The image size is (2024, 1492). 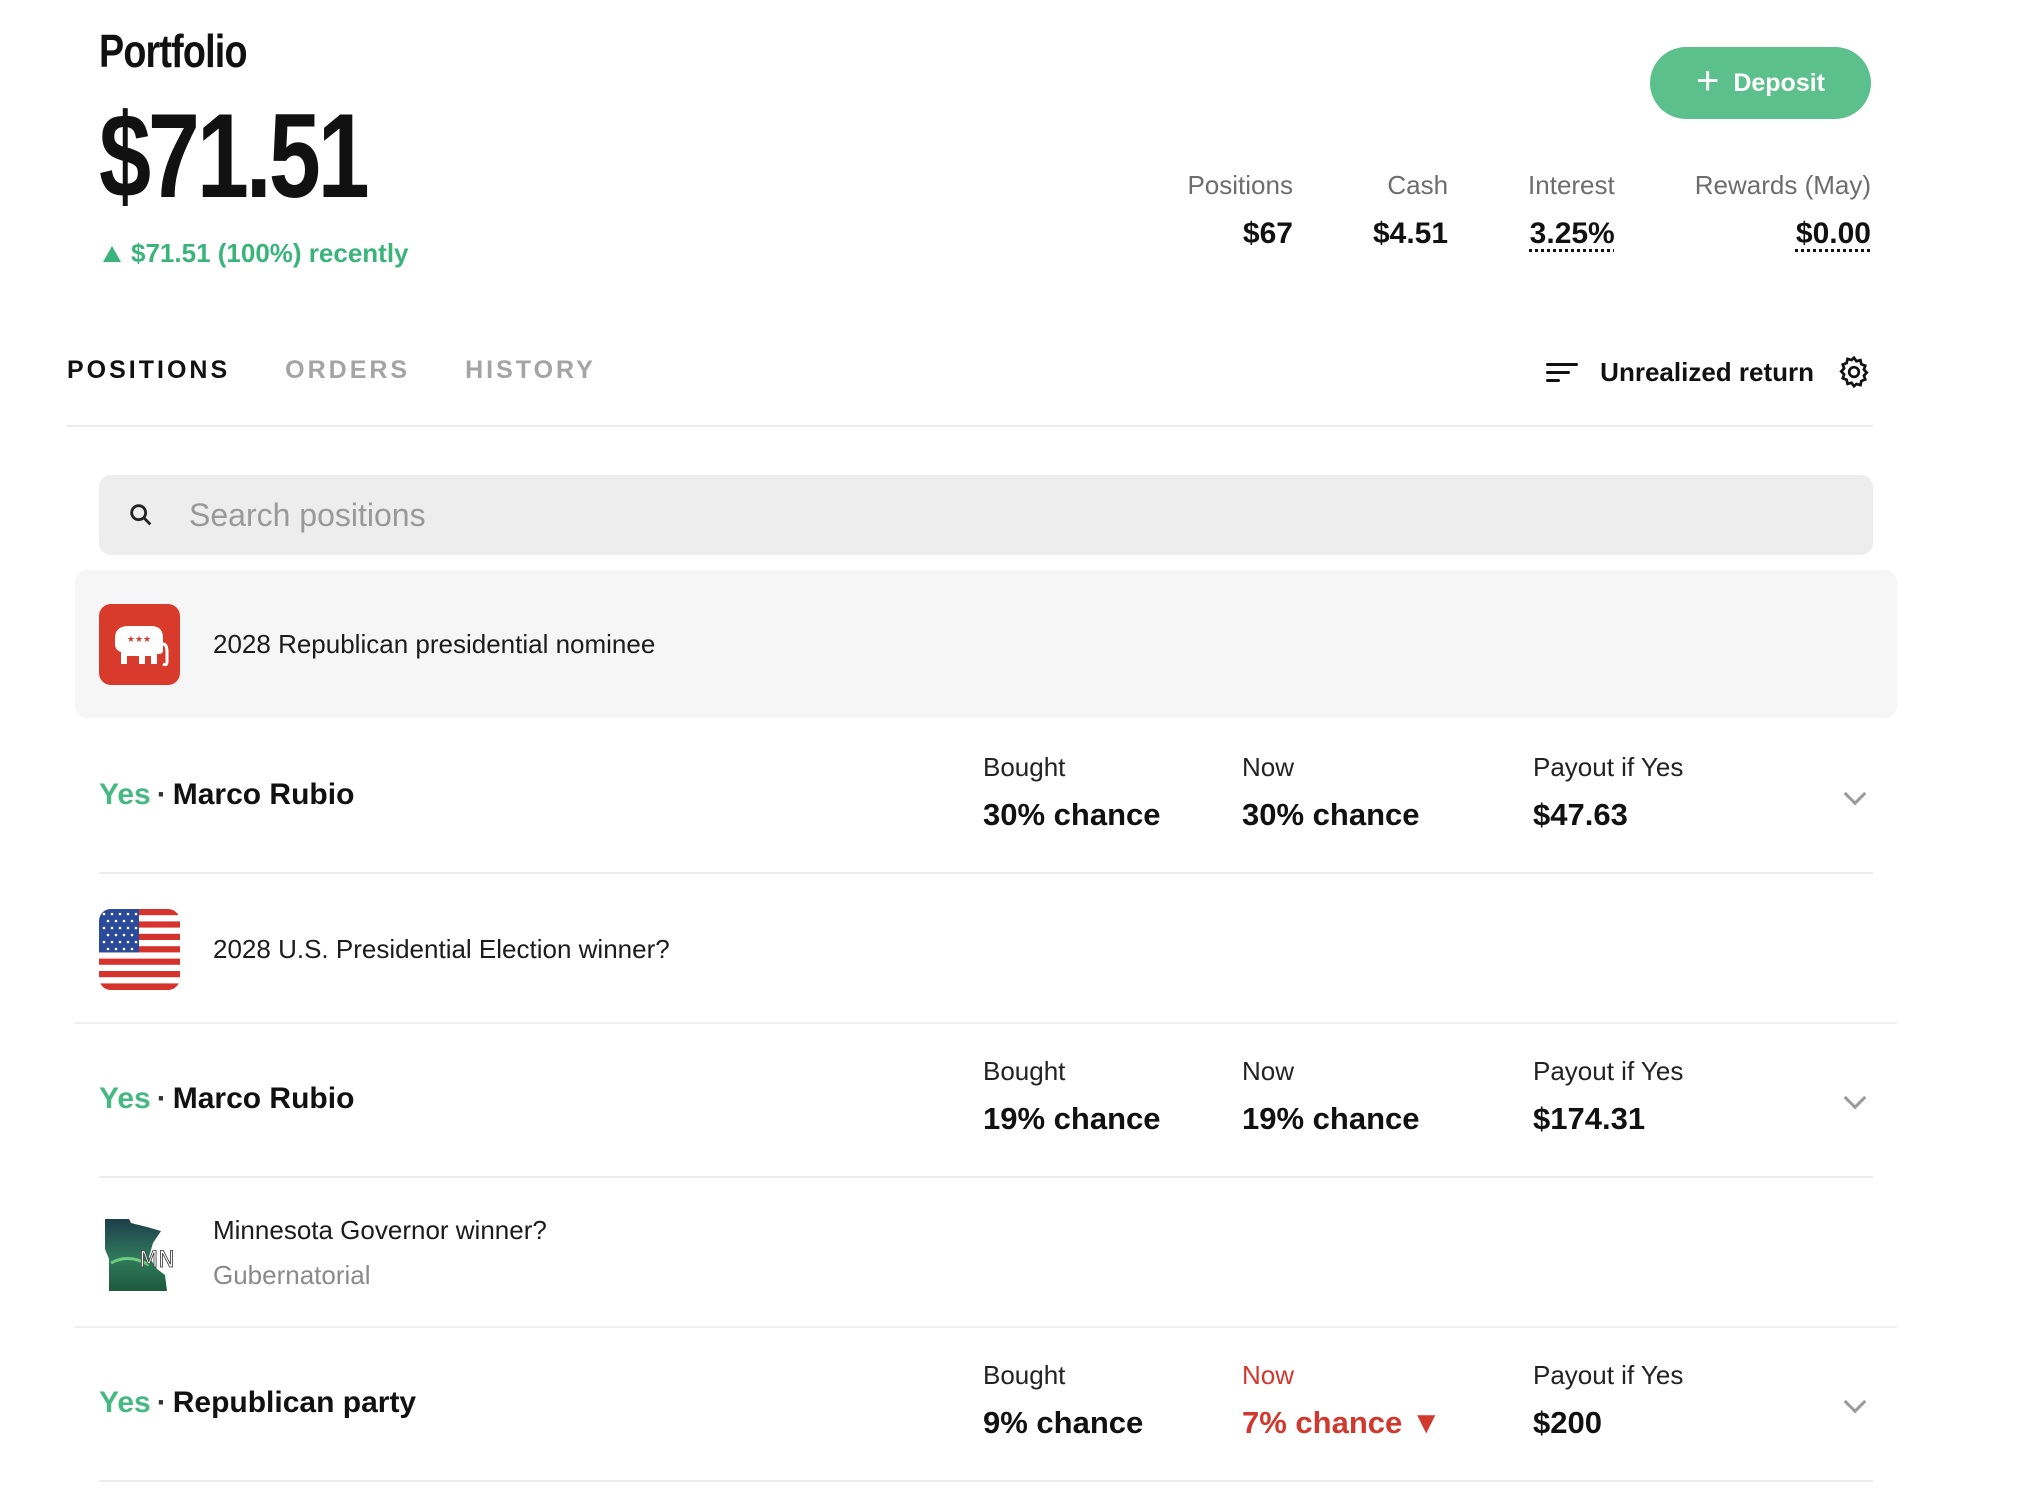 I want to click on payout-column: Payout if Yes $47.63, so click(x=1608, y=792).